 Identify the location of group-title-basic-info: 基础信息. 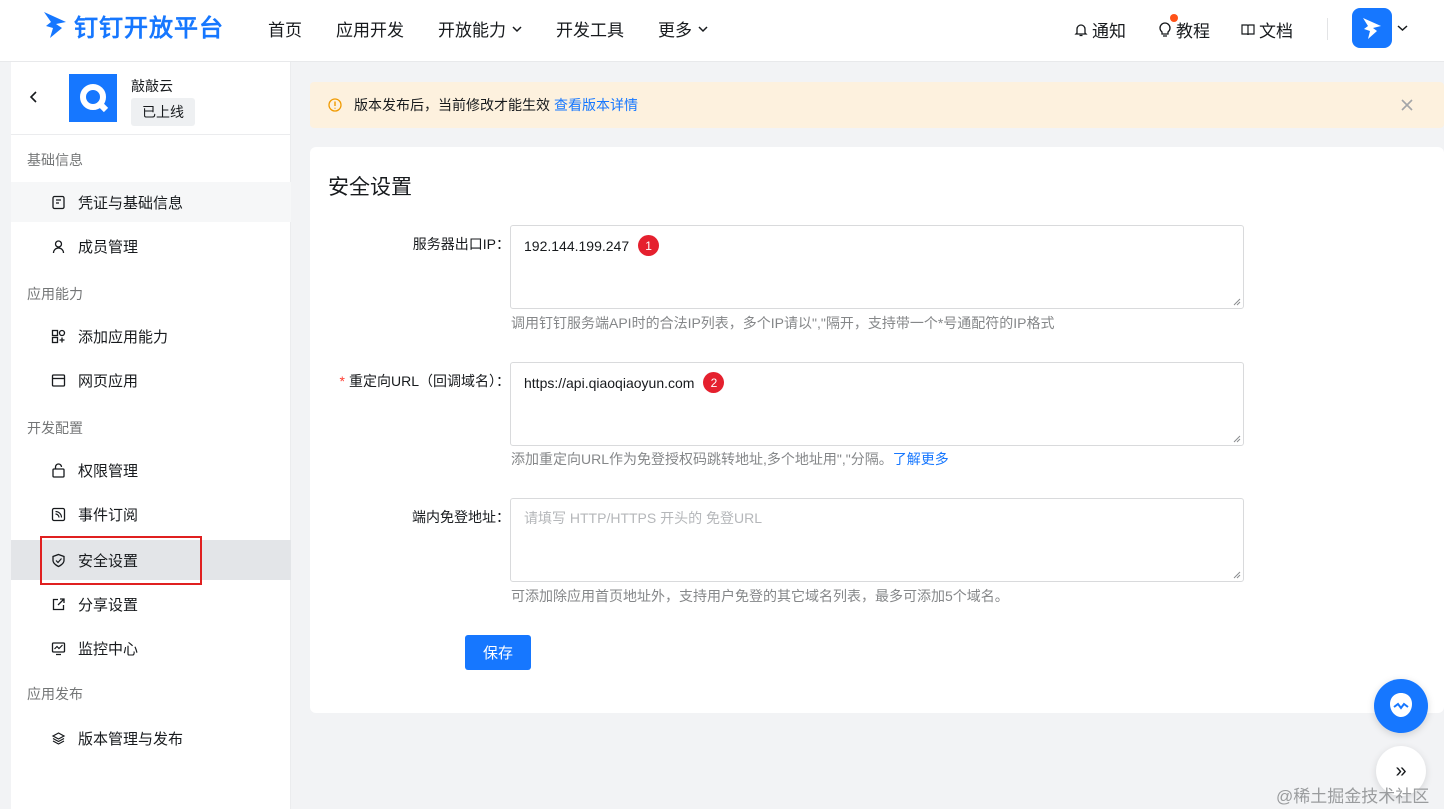
(55, 160).